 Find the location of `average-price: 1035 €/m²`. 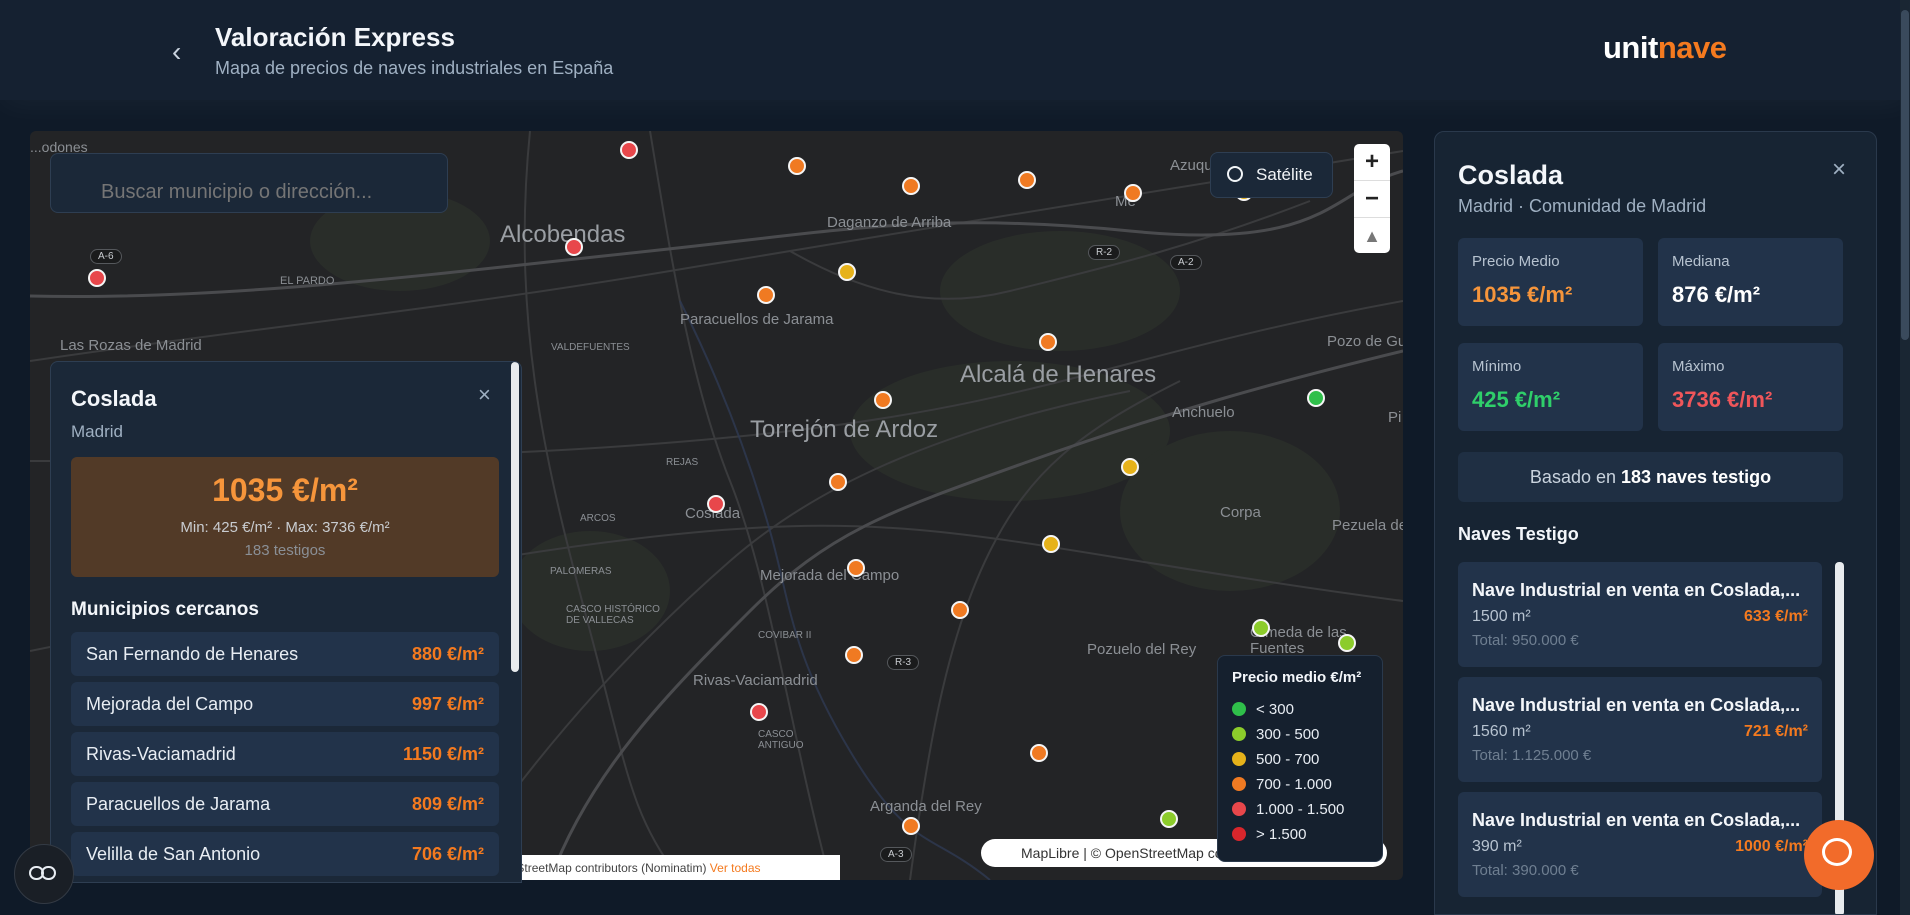

average-price: 1035 €/m² is located at coordinates (285, 490).